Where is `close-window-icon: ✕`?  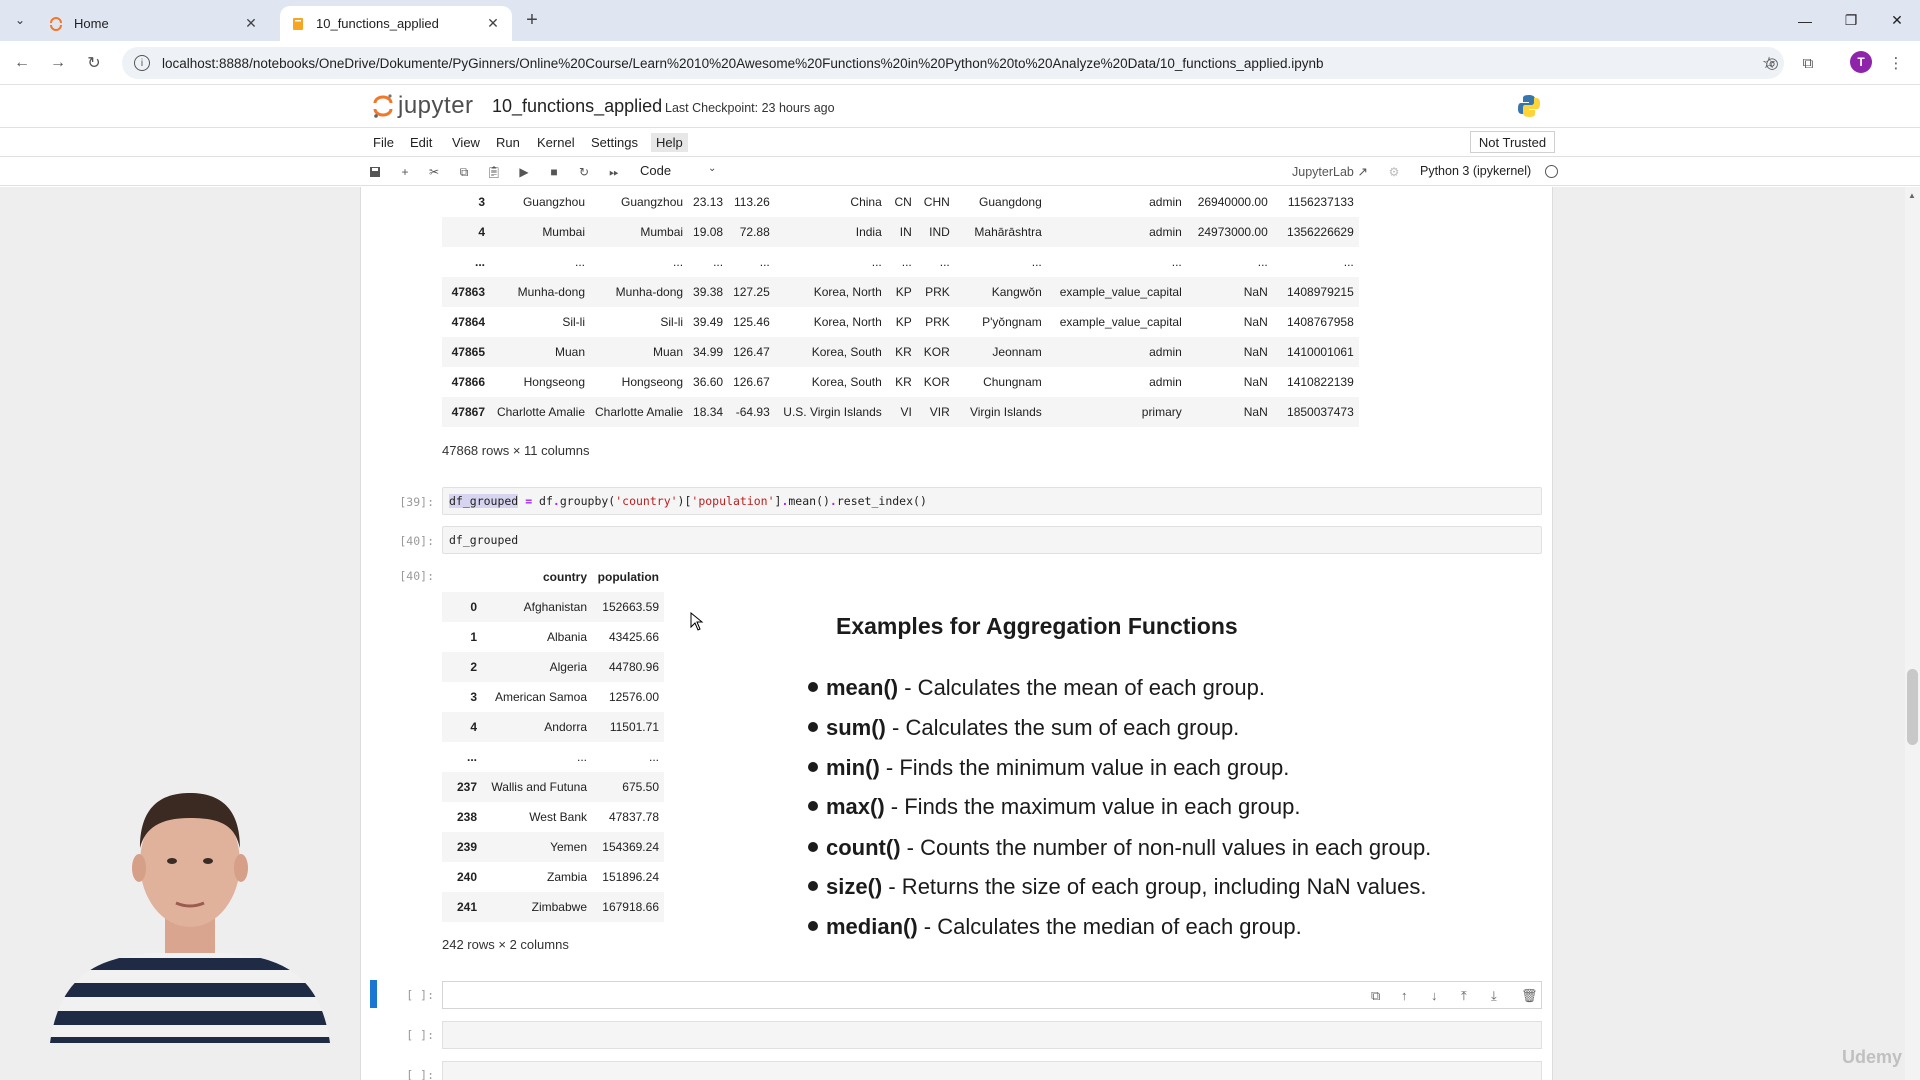 close-window-icon: ✕ is located at coordinates (1897, 20).